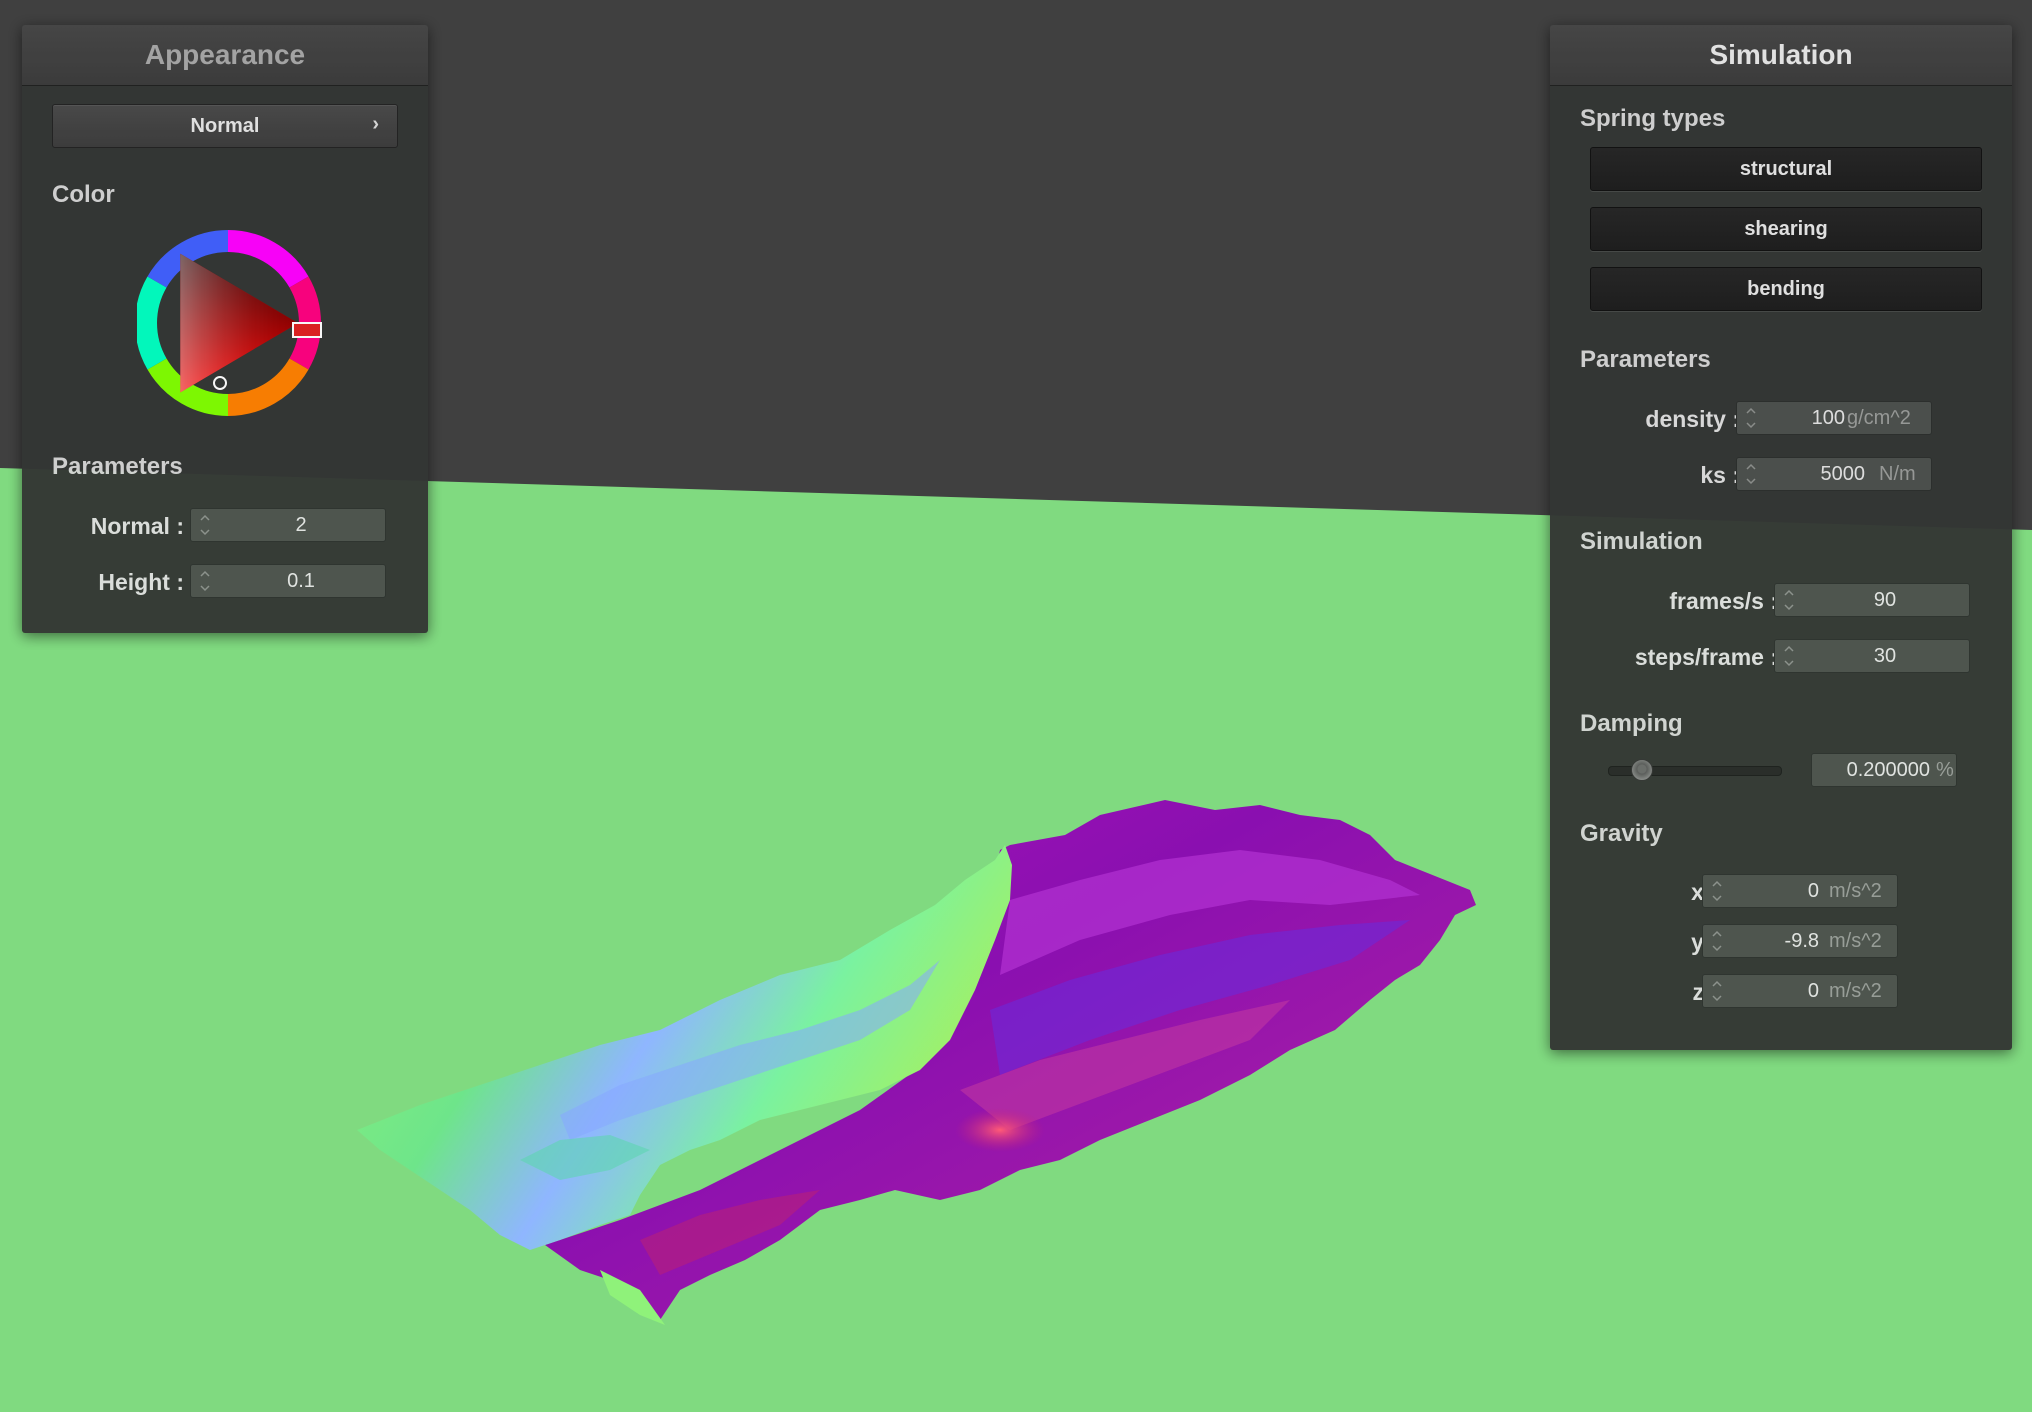 Image resolution: width=2032 pixels, height=1412 pixels. I want to click on damping-slider-knob, so click(1642, 770).